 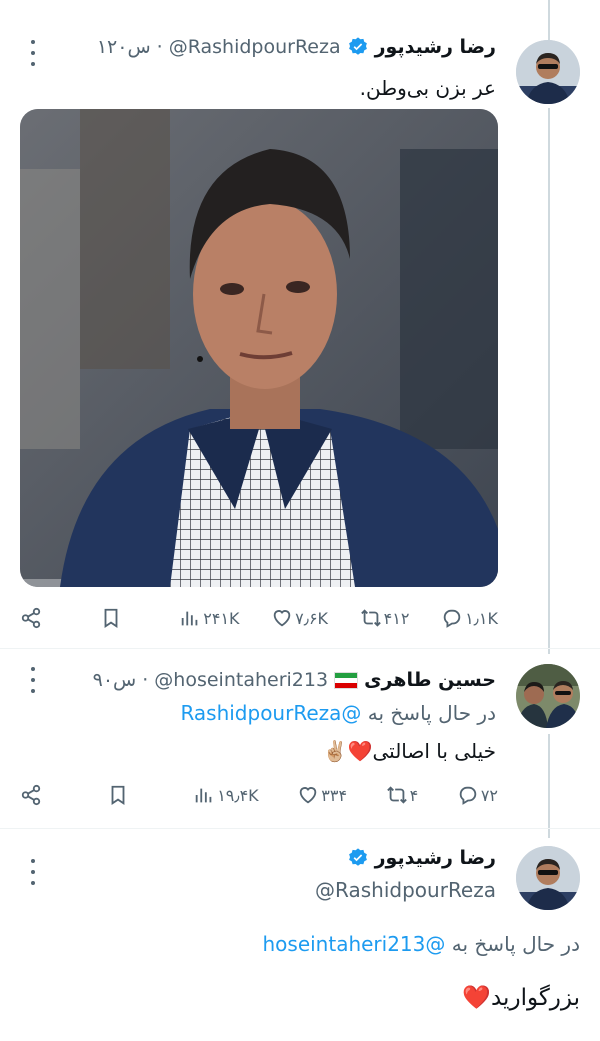 What do you see at coordinates (434, 751) in the screenshot?
I see `tweet-text: خیلی با اصالتی` at bounding box center [434, 751].